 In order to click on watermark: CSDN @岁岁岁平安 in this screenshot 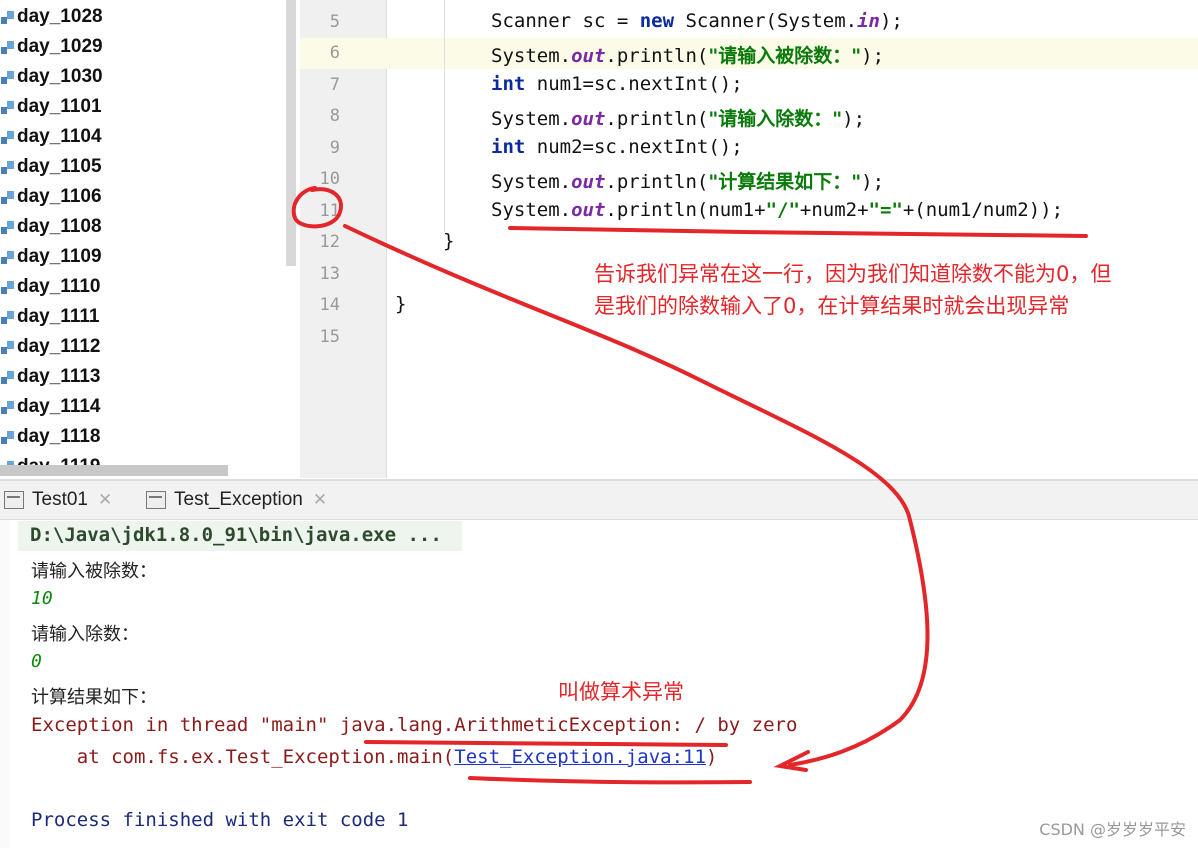, I will do `click(1112, 829)`.